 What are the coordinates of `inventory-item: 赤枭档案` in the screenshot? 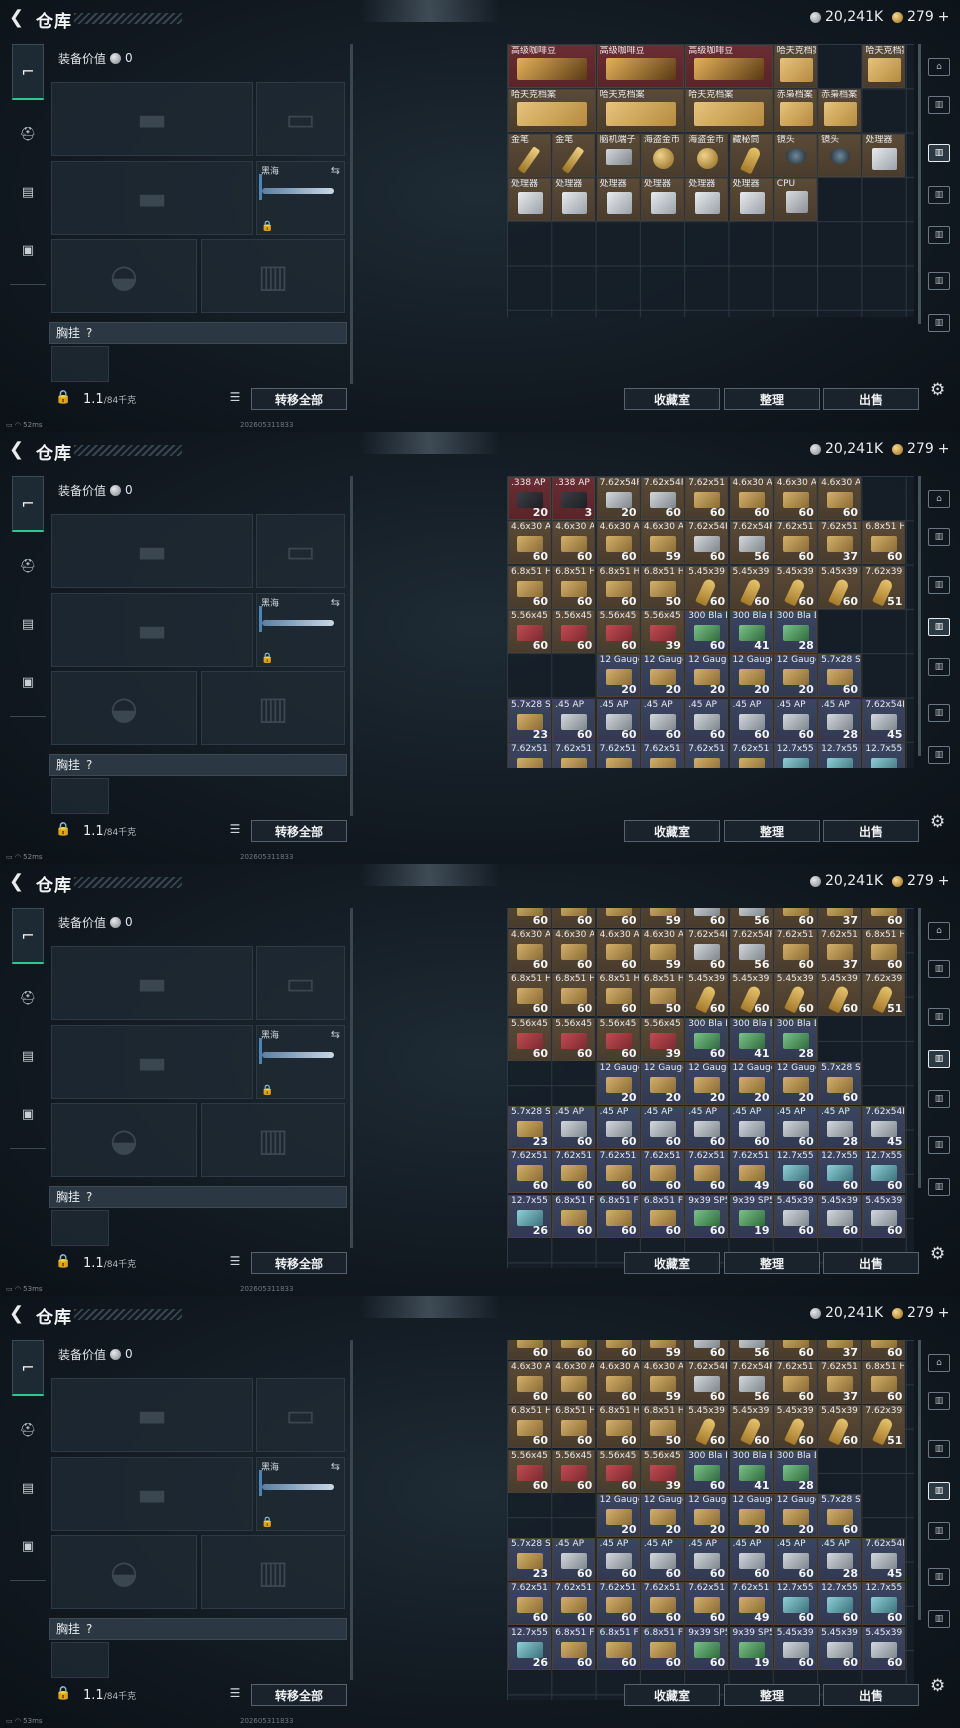 It's located at (840, 111).